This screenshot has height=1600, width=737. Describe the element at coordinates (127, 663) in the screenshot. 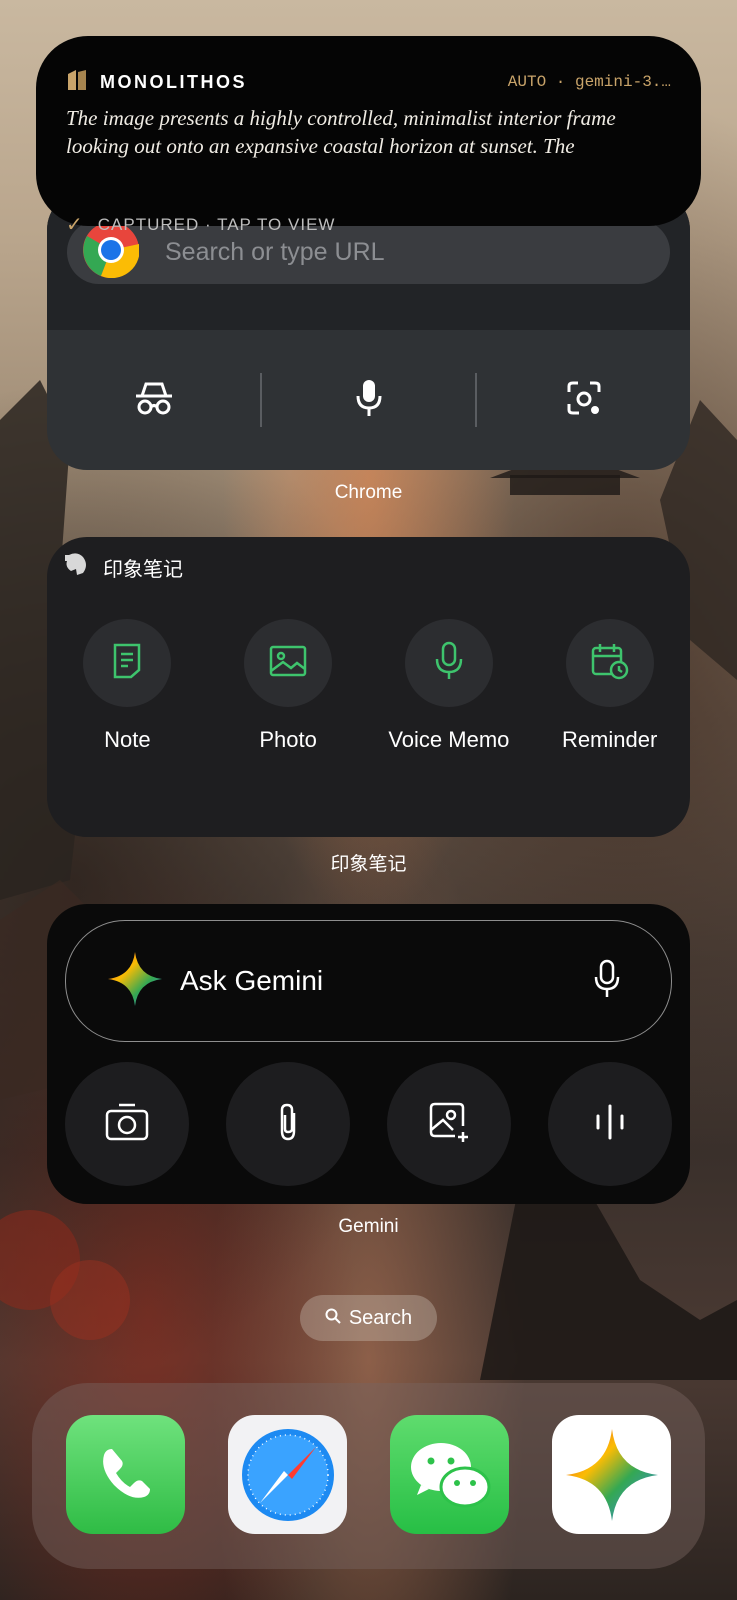

I see `note-icon` at that location.